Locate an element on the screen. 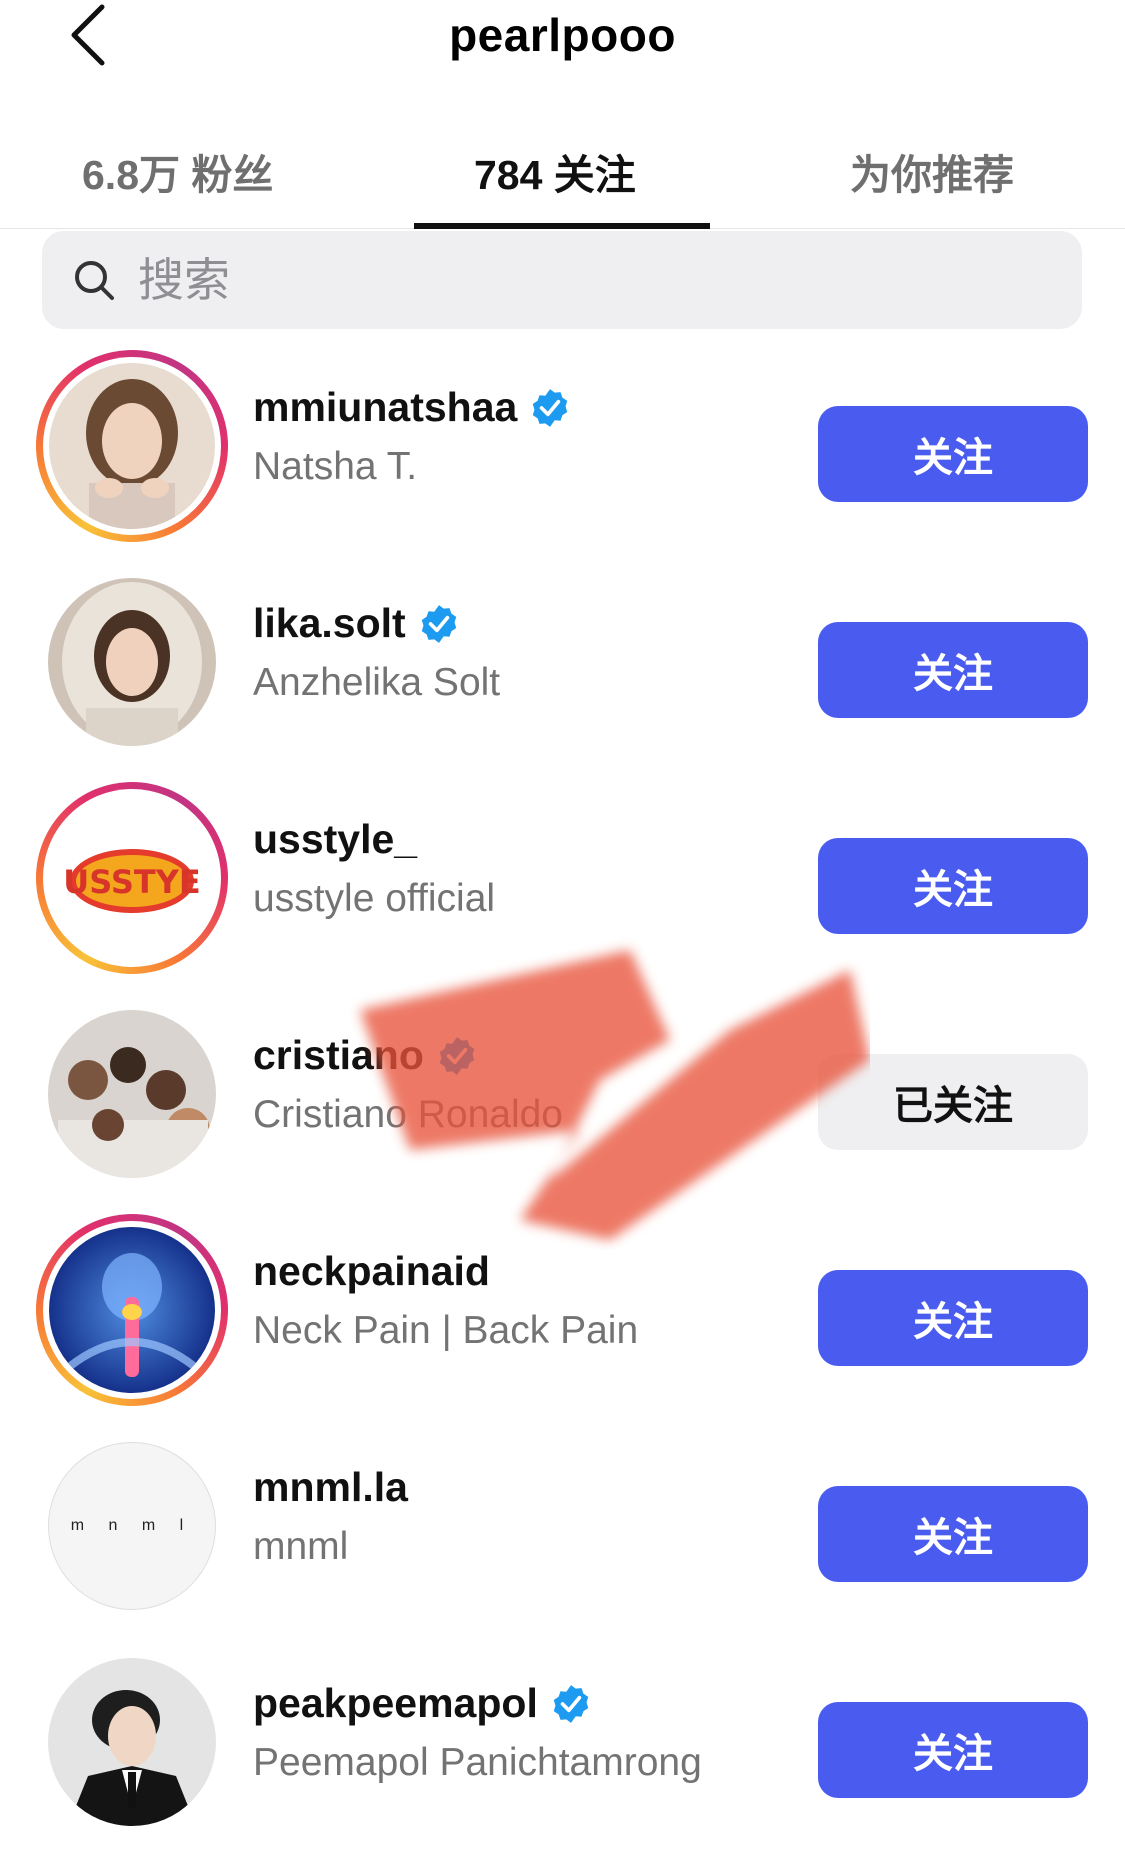 This screenshot has width=1125, height=1855. username-text: mmiunatshaa is located at coordinates (385, 407).